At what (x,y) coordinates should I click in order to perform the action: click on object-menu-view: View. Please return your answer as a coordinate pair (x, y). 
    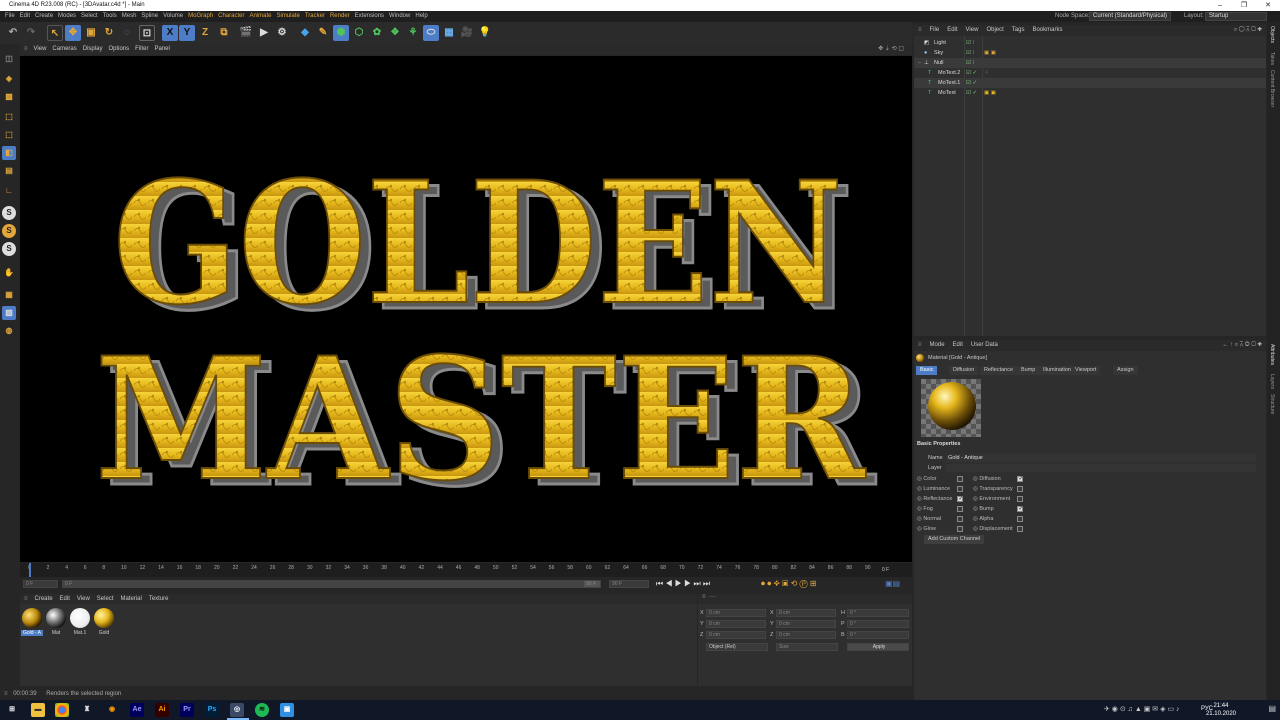
    Looking at the image, I should click on (972, 30).